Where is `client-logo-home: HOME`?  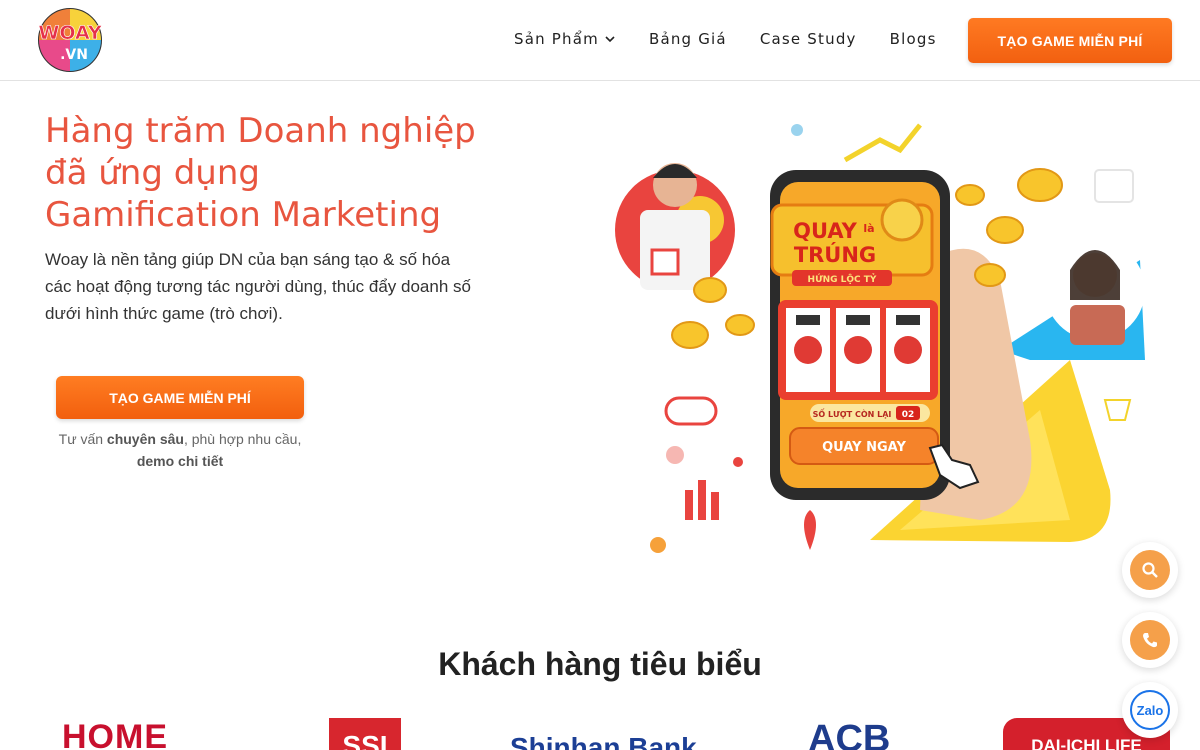
client-logo-home: HOME is located at coordinates (124, 734).